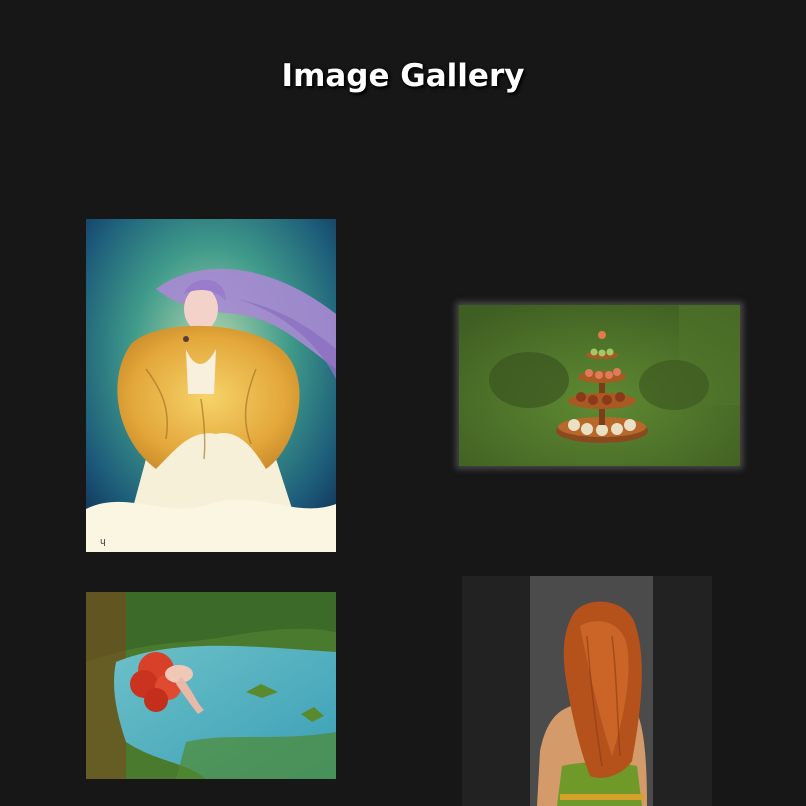 The width and height of the screenshot is (806, 806). I want to click on mermaid-pond-image, so click(211, 685).